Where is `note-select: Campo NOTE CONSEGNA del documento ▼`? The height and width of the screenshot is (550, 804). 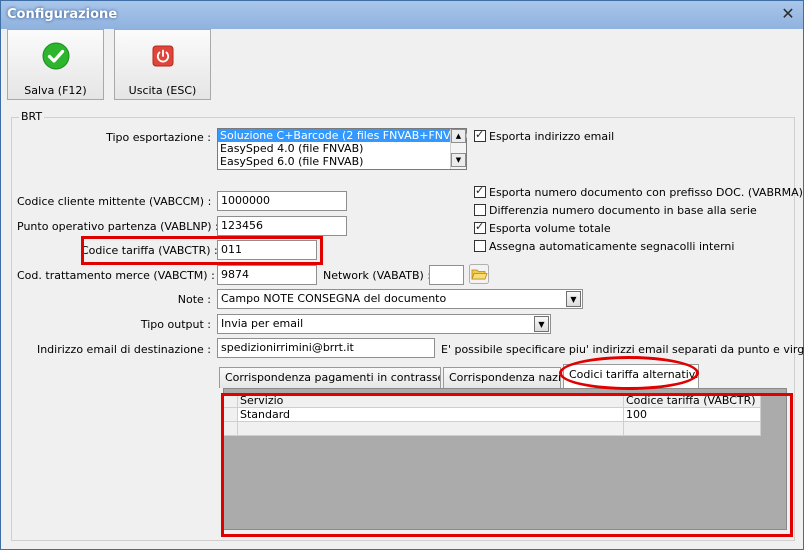 note-select: Campo NOTE CONSEGNA del documento ▼ is located at coordinates (400, 299).